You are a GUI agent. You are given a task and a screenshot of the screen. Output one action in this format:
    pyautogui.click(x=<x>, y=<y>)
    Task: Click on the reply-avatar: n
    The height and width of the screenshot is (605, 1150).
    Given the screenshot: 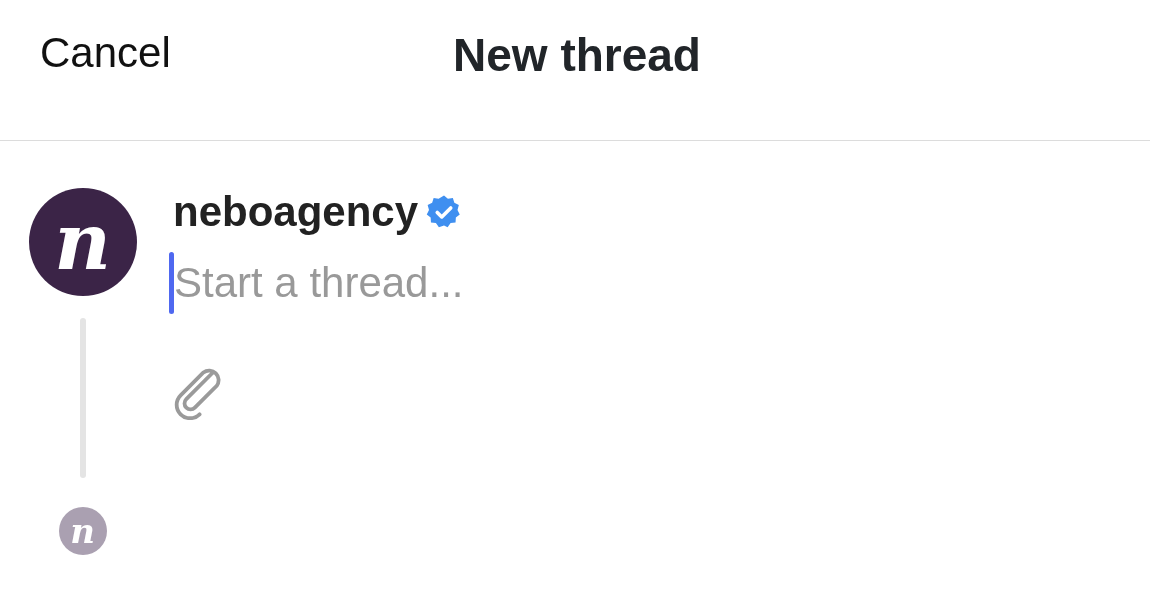 What is the action you would take?
    pyautogui.click(x=82, y=531)
    